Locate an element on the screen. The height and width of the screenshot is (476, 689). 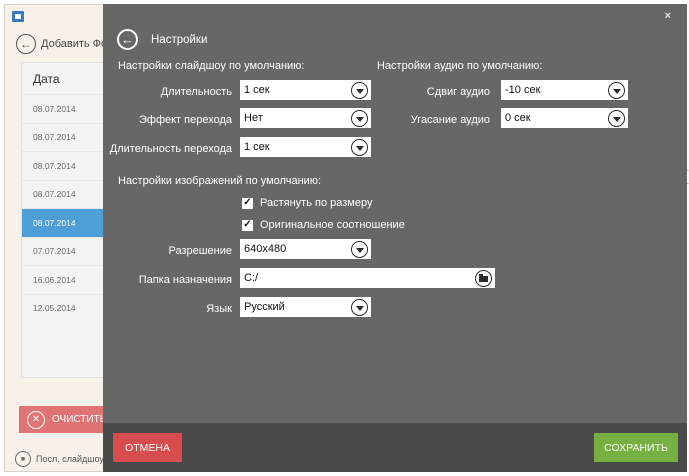
dialog-header: ← Настройки is located at coordinates (162, 39).